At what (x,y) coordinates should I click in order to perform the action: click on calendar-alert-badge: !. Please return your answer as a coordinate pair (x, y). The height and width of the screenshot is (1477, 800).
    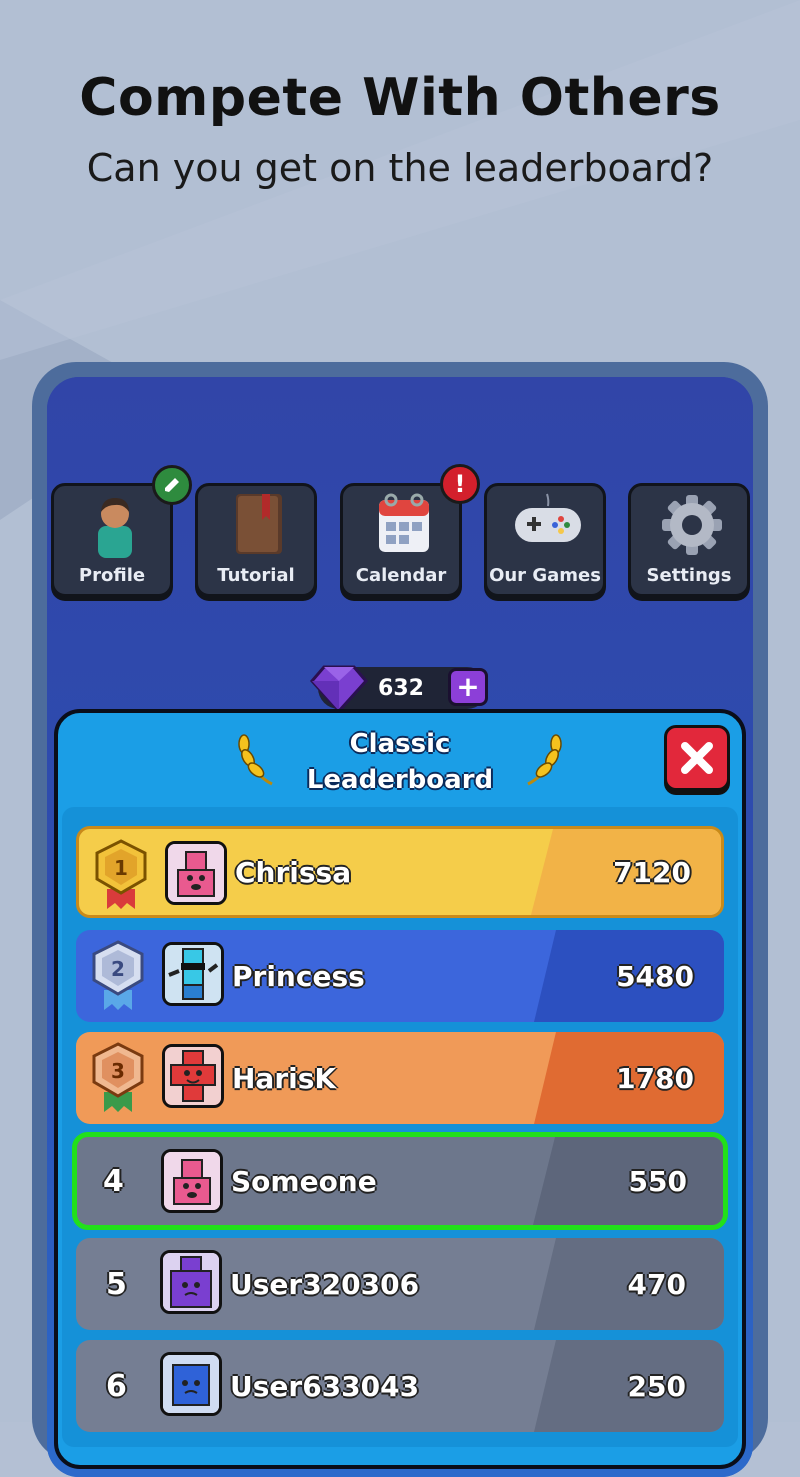
    Looking at the image, I should click on (460, 484).